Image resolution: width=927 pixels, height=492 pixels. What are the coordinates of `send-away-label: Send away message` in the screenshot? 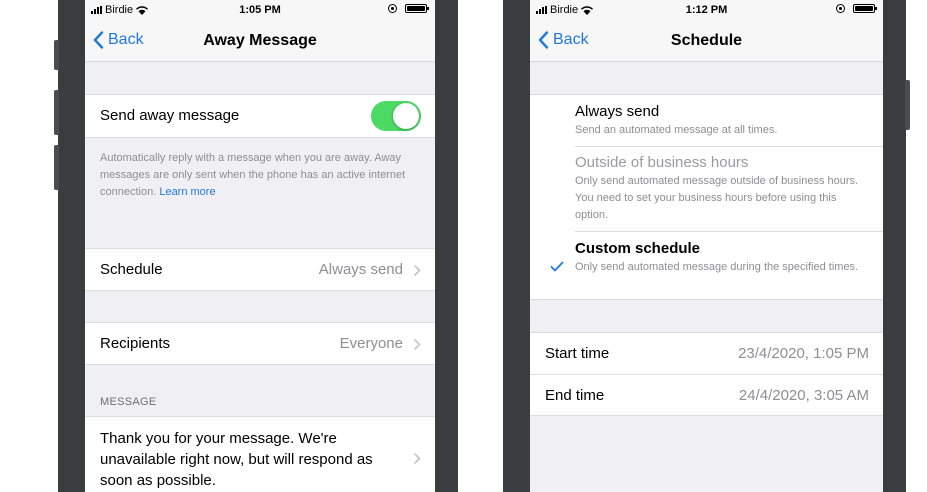 It's located at (170, 115).